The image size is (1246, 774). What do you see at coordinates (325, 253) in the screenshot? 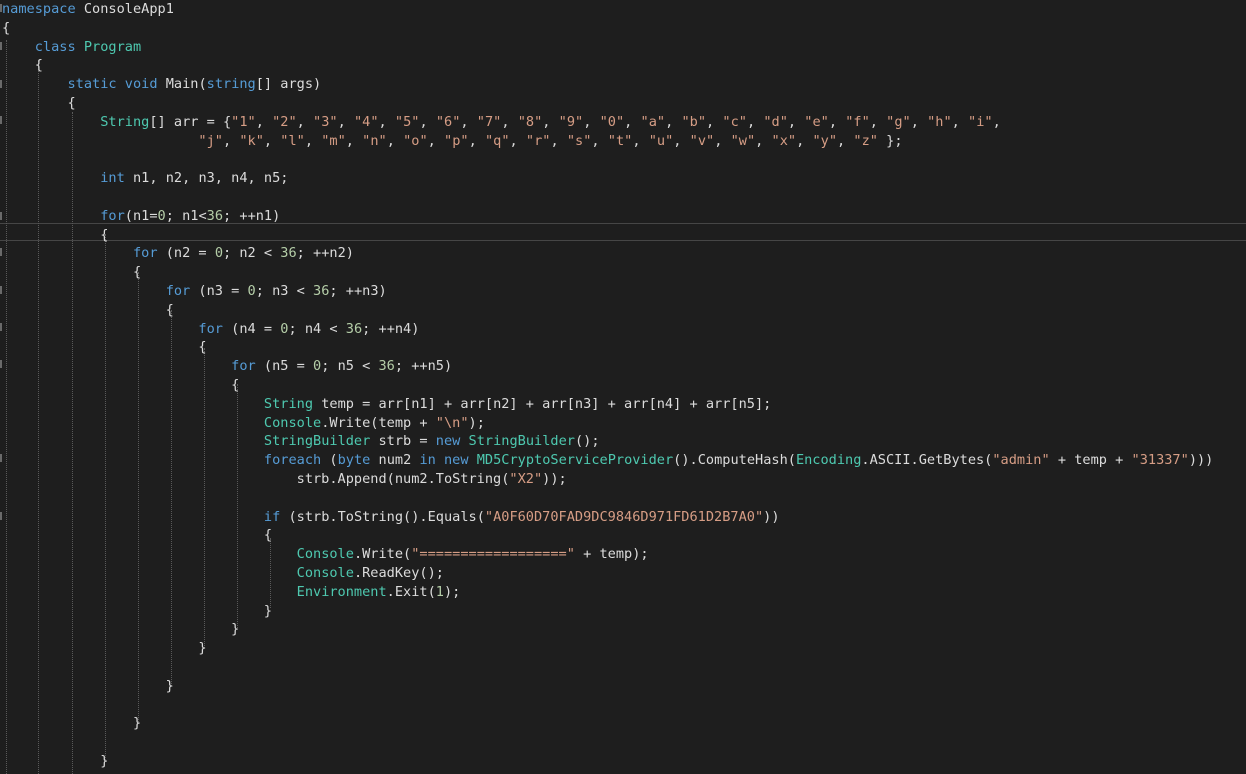
I see `code-token: ; ++n2)` at bounding box center [325, 253].